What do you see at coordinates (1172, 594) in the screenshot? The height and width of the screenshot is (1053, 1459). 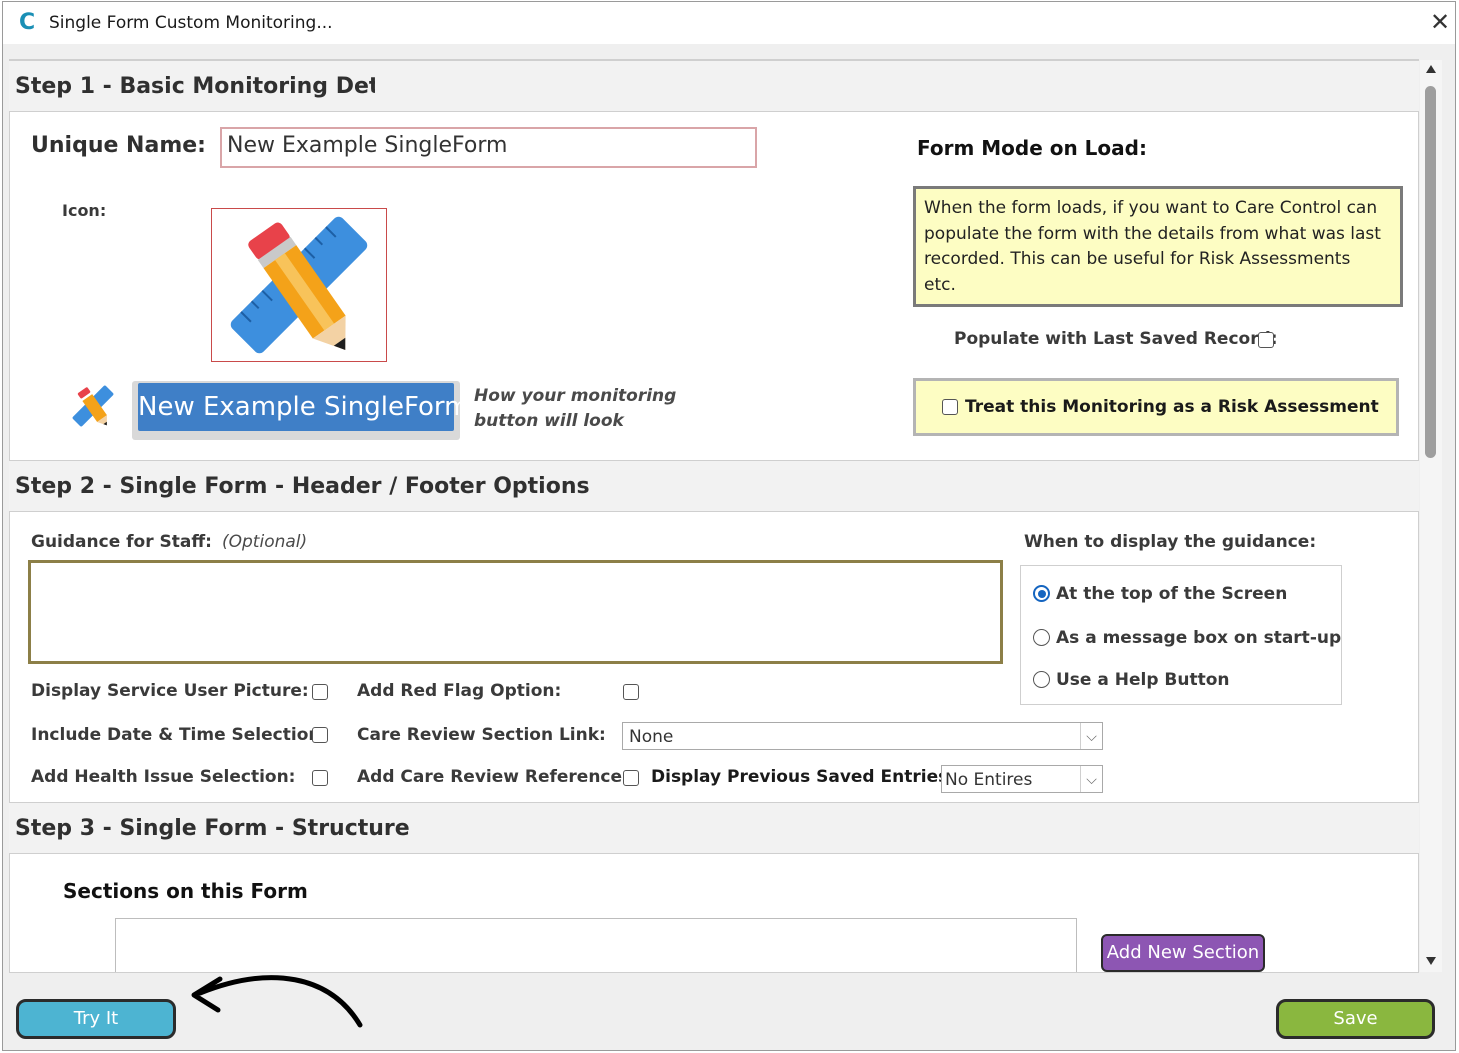 I see `radio-top-of-screen-label: At the top of the Screen` at bounding box center [1172, 594].